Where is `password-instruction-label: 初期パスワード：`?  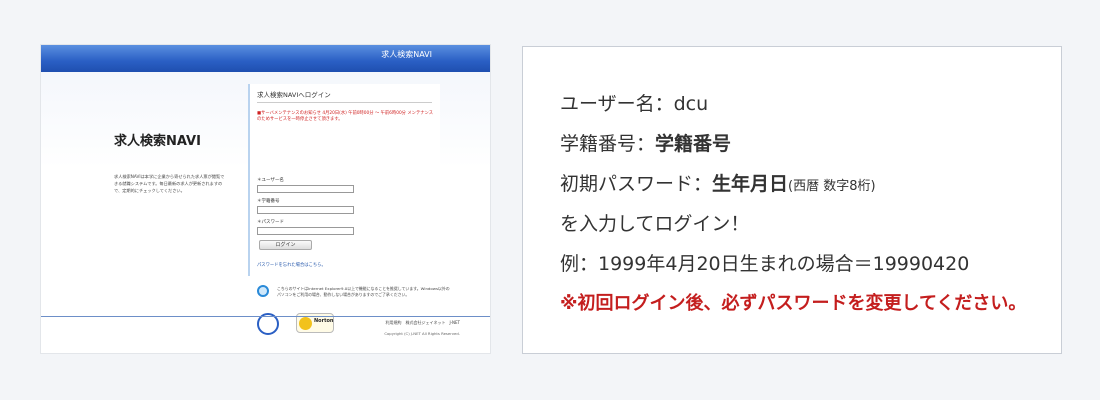
password-instruction-label: 初期パスワード： is located at coordinates (636, 184).